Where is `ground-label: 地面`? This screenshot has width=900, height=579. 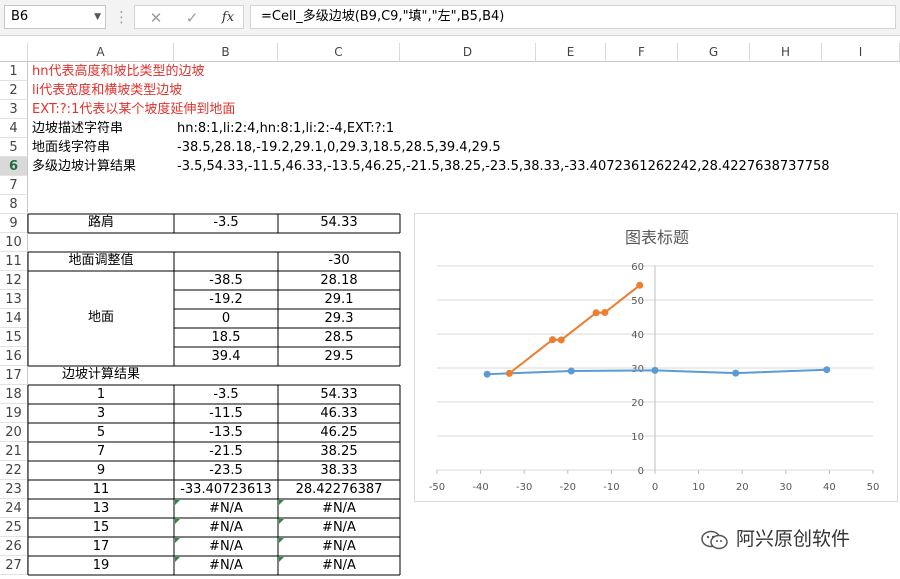
ground-label: 地面 is located at coordinates (101, 317).